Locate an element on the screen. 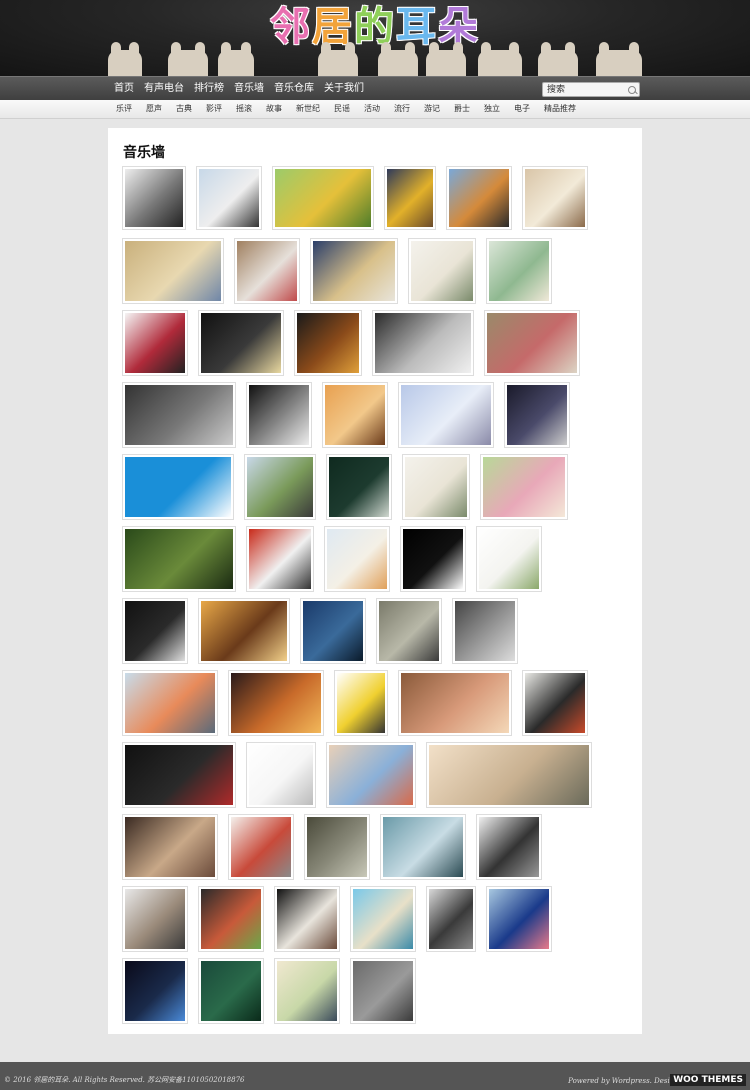  tag-link: 游记 is located at coordinates (432, 109).